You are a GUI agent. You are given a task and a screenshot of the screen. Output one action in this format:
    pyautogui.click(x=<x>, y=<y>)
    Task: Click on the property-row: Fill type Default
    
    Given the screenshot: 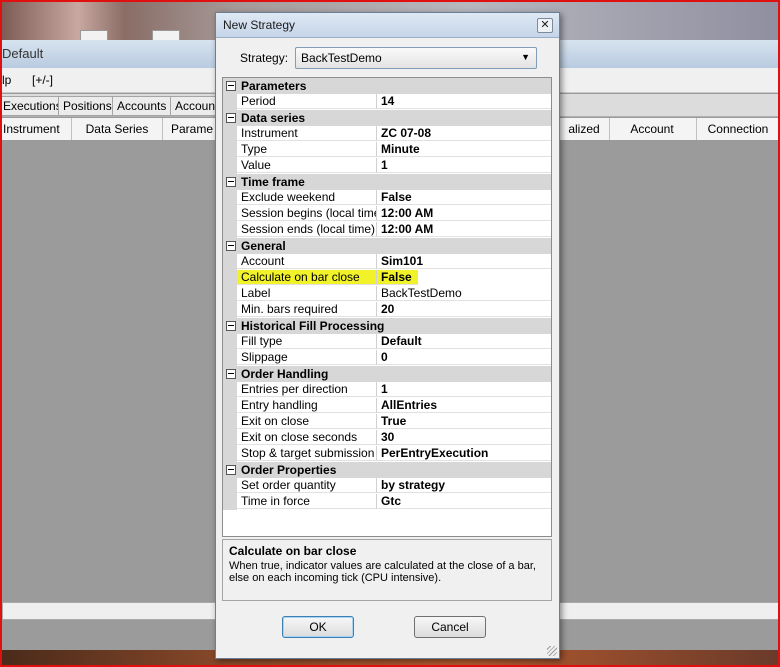 What is the action you would take?
    pyautogui.click(x=387, y=342)
    